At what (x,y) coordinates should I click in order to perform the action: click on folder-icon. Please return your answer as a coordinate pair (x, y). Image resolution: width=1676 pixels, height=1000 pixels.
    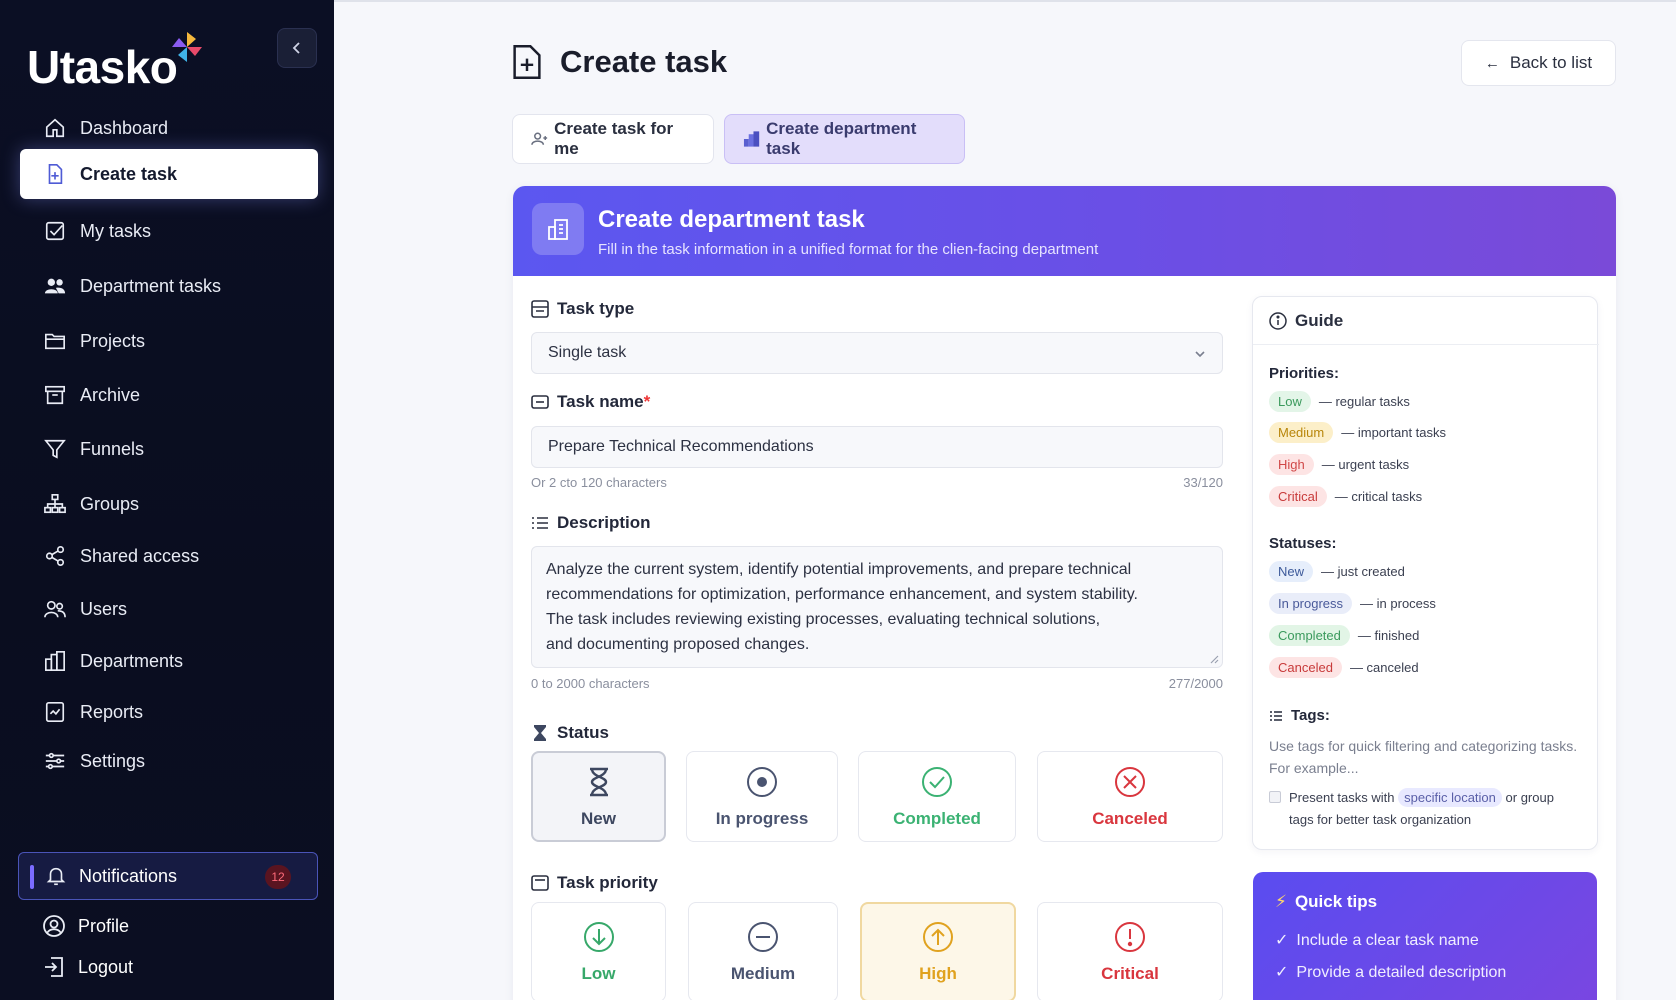
    Looking at the image, I should click on (55, 341).